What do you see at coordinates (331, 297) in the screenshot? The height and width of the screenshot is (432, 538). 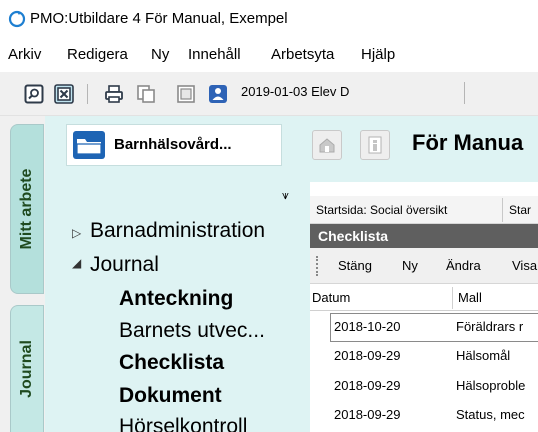 I see `column-header-datum: Datum` at bounding box center [331, 297].